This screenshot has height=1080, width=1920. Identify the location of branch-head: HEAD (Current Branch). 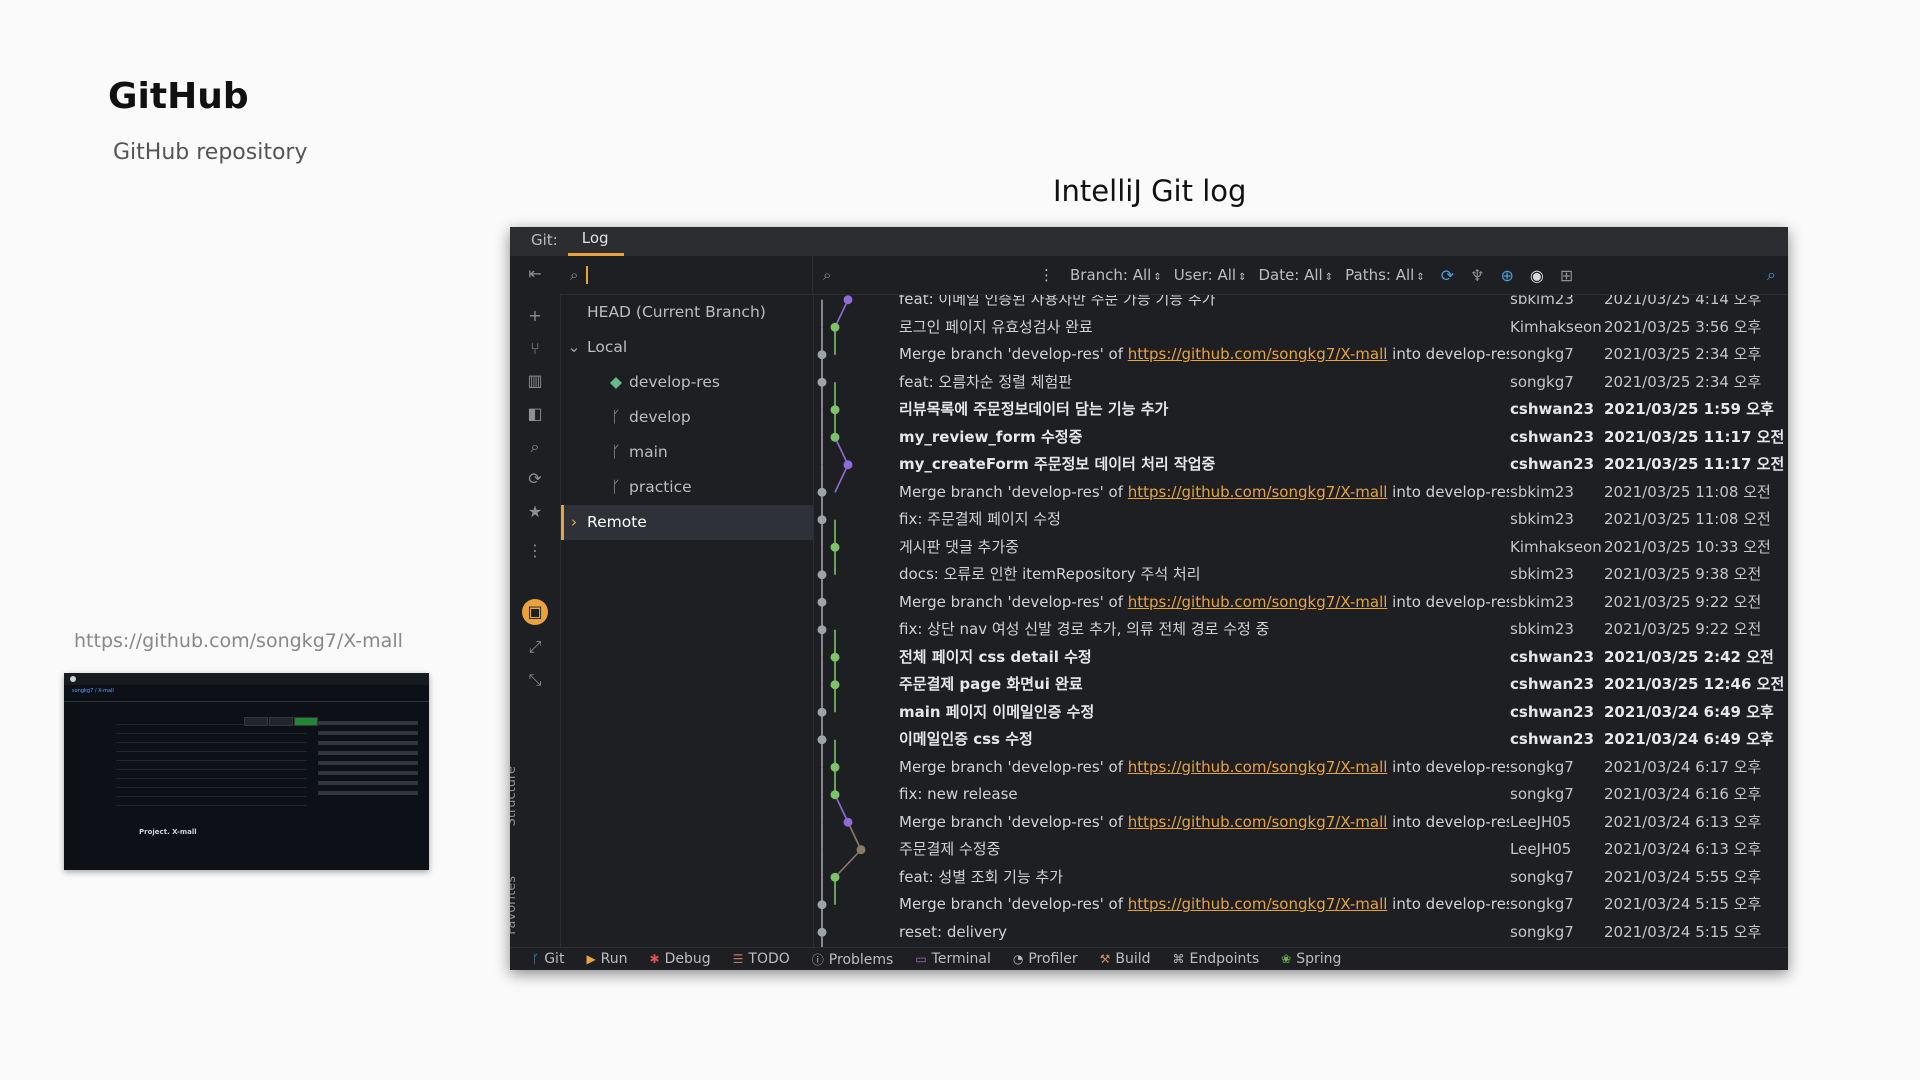
(687, 312).